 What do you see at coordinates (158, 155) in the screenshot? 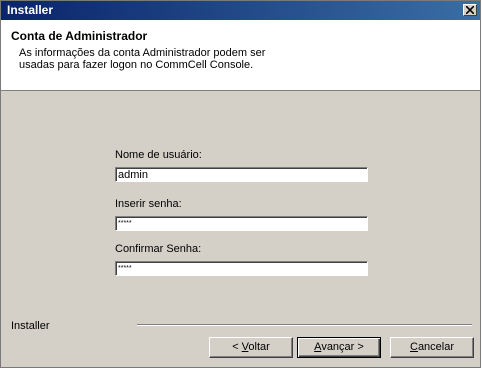
I see `username-label: Nome de usuário:` at bounding box center [158, 155].